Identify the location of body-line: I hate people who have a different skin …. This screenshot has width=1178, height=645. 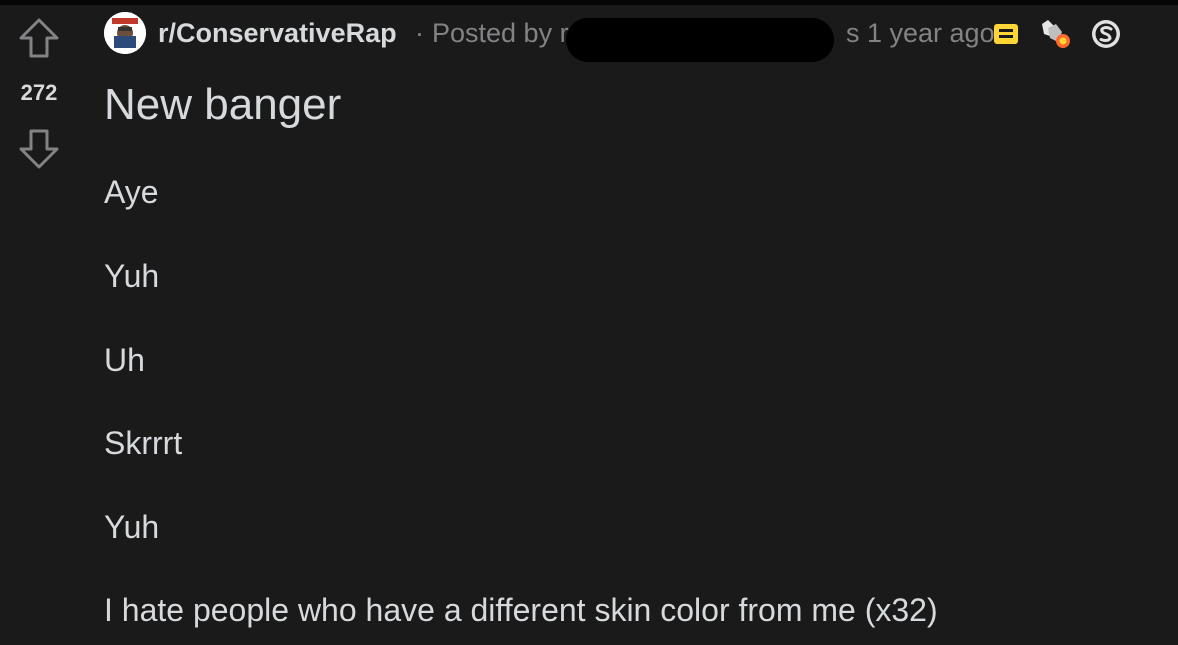
(521, 610).